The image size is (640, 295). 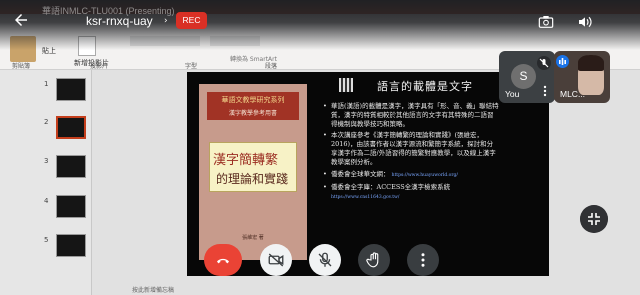 I want to click on end-call-button, so click(x=223, y=260).